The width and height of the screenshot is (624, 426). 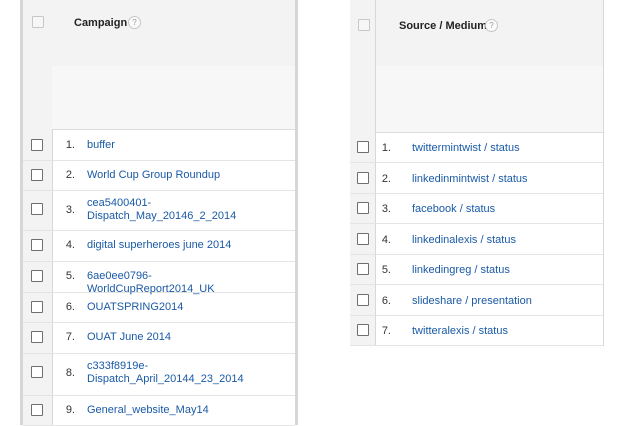 I want to click on source-medium-header-label: Source / Medium, so click(x=443, y=26).